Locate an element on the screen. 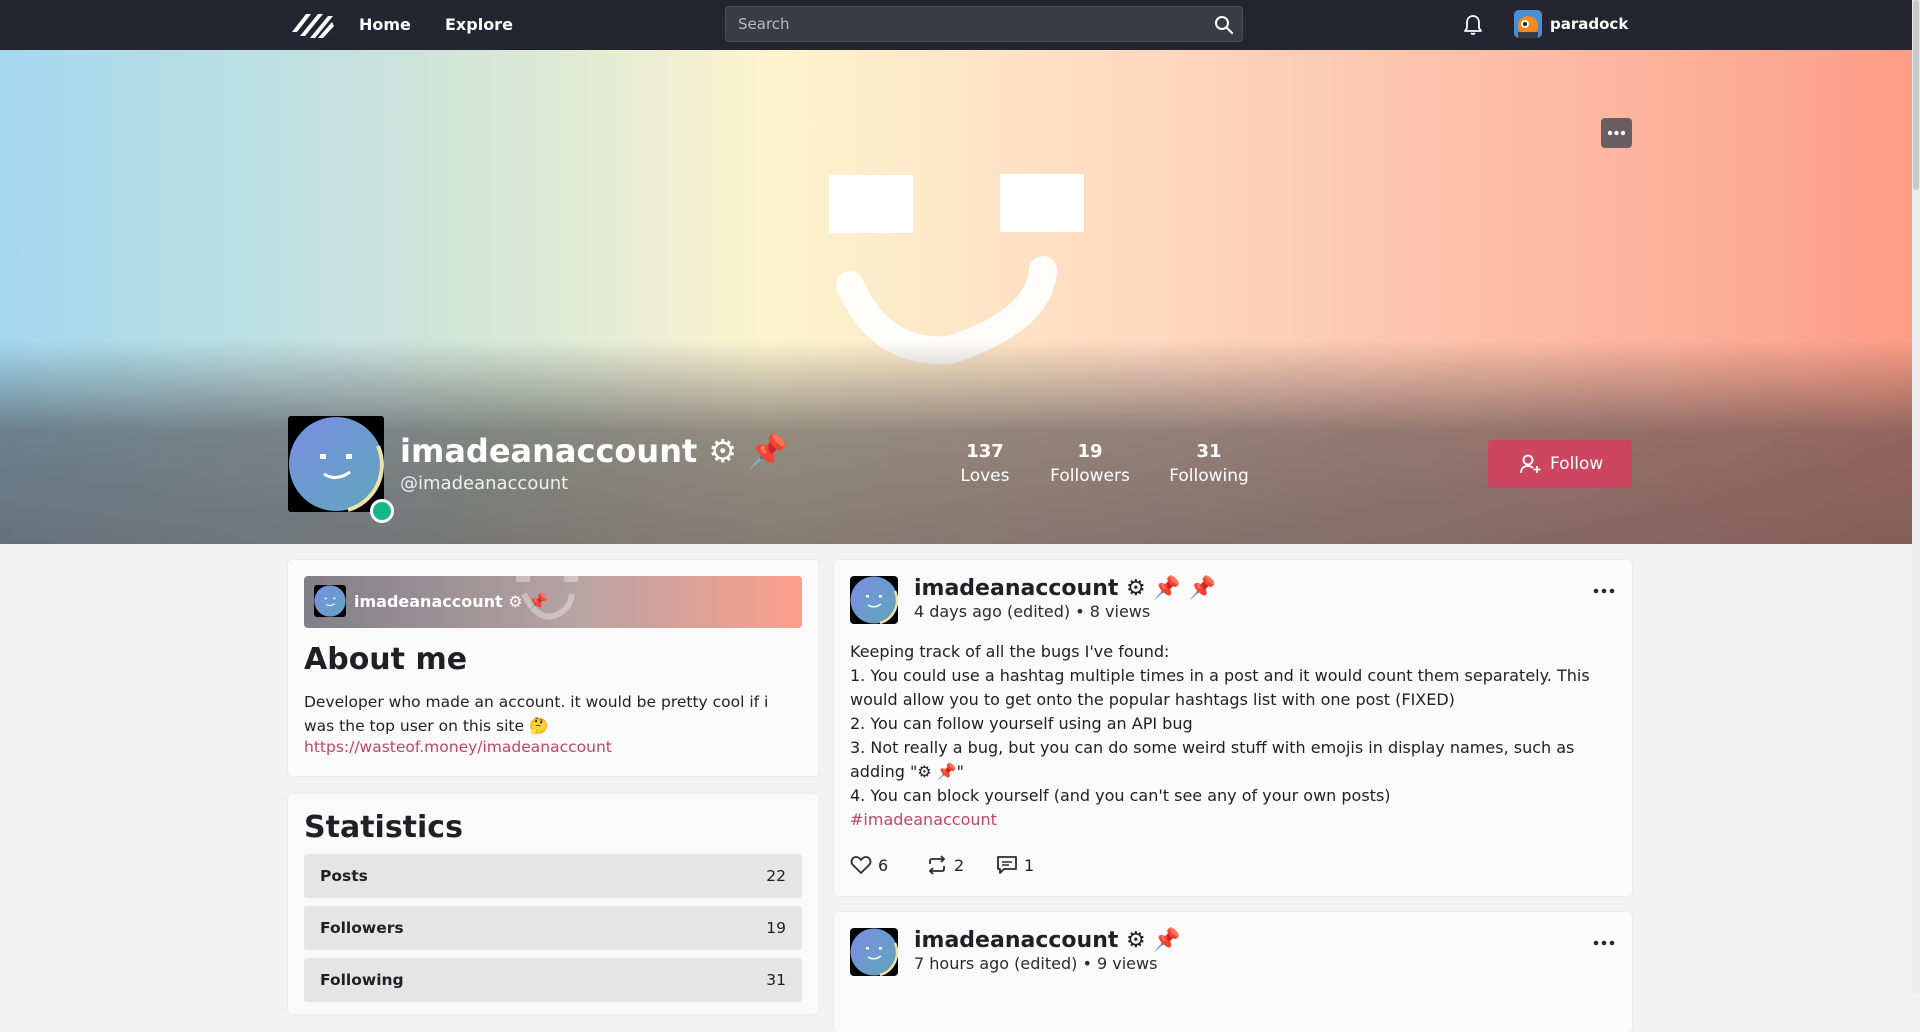  repost-button: 2 is located at coordinates (945, 865).